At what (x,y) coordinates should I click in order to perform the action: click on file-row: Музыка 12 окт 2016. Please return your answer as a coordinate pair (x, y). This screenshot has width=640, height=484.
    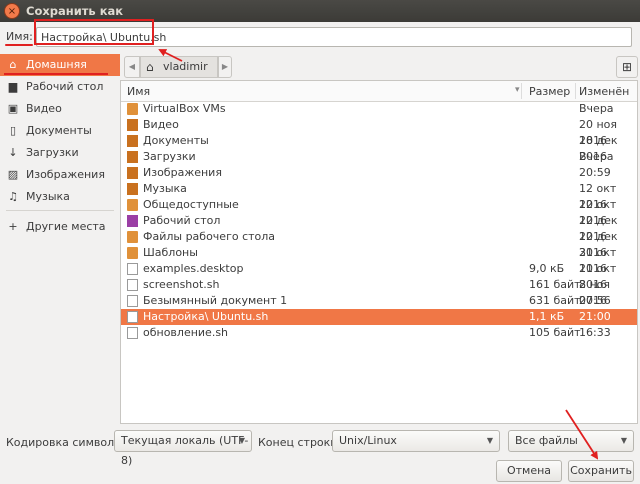
    Looking at the image, I should click on (379, 196).